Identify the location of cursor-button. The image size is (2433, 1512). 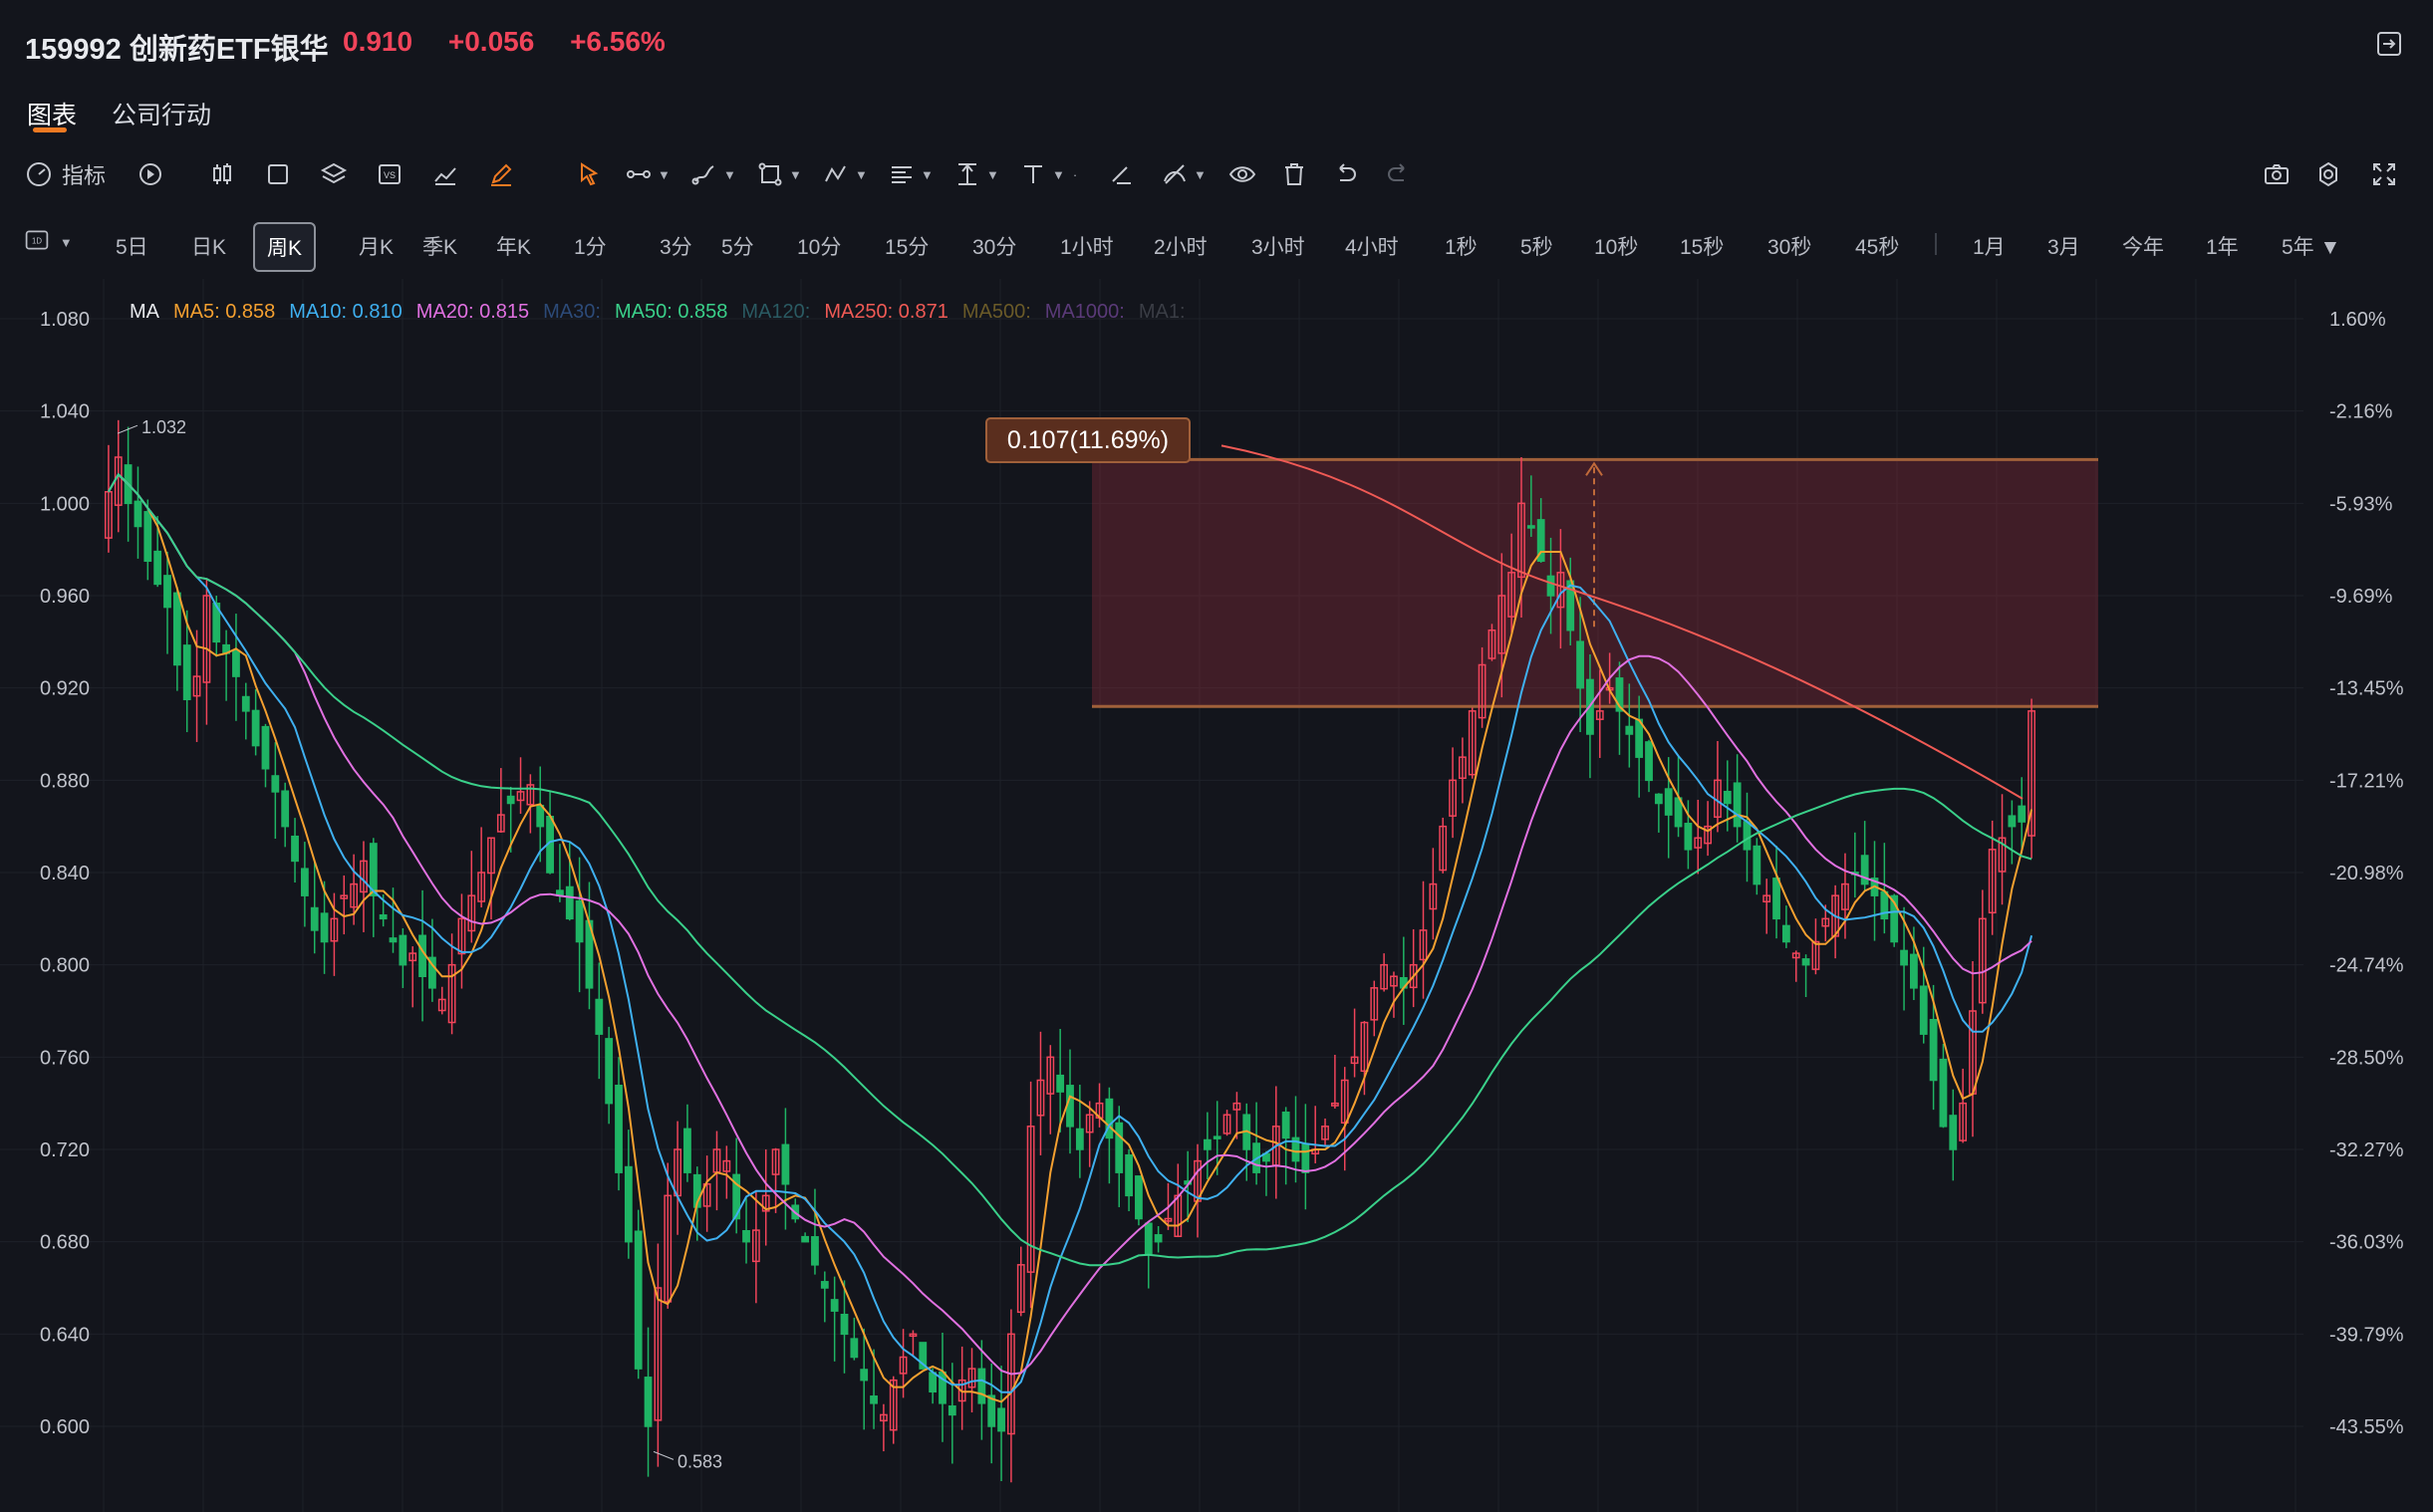
(589, 174).